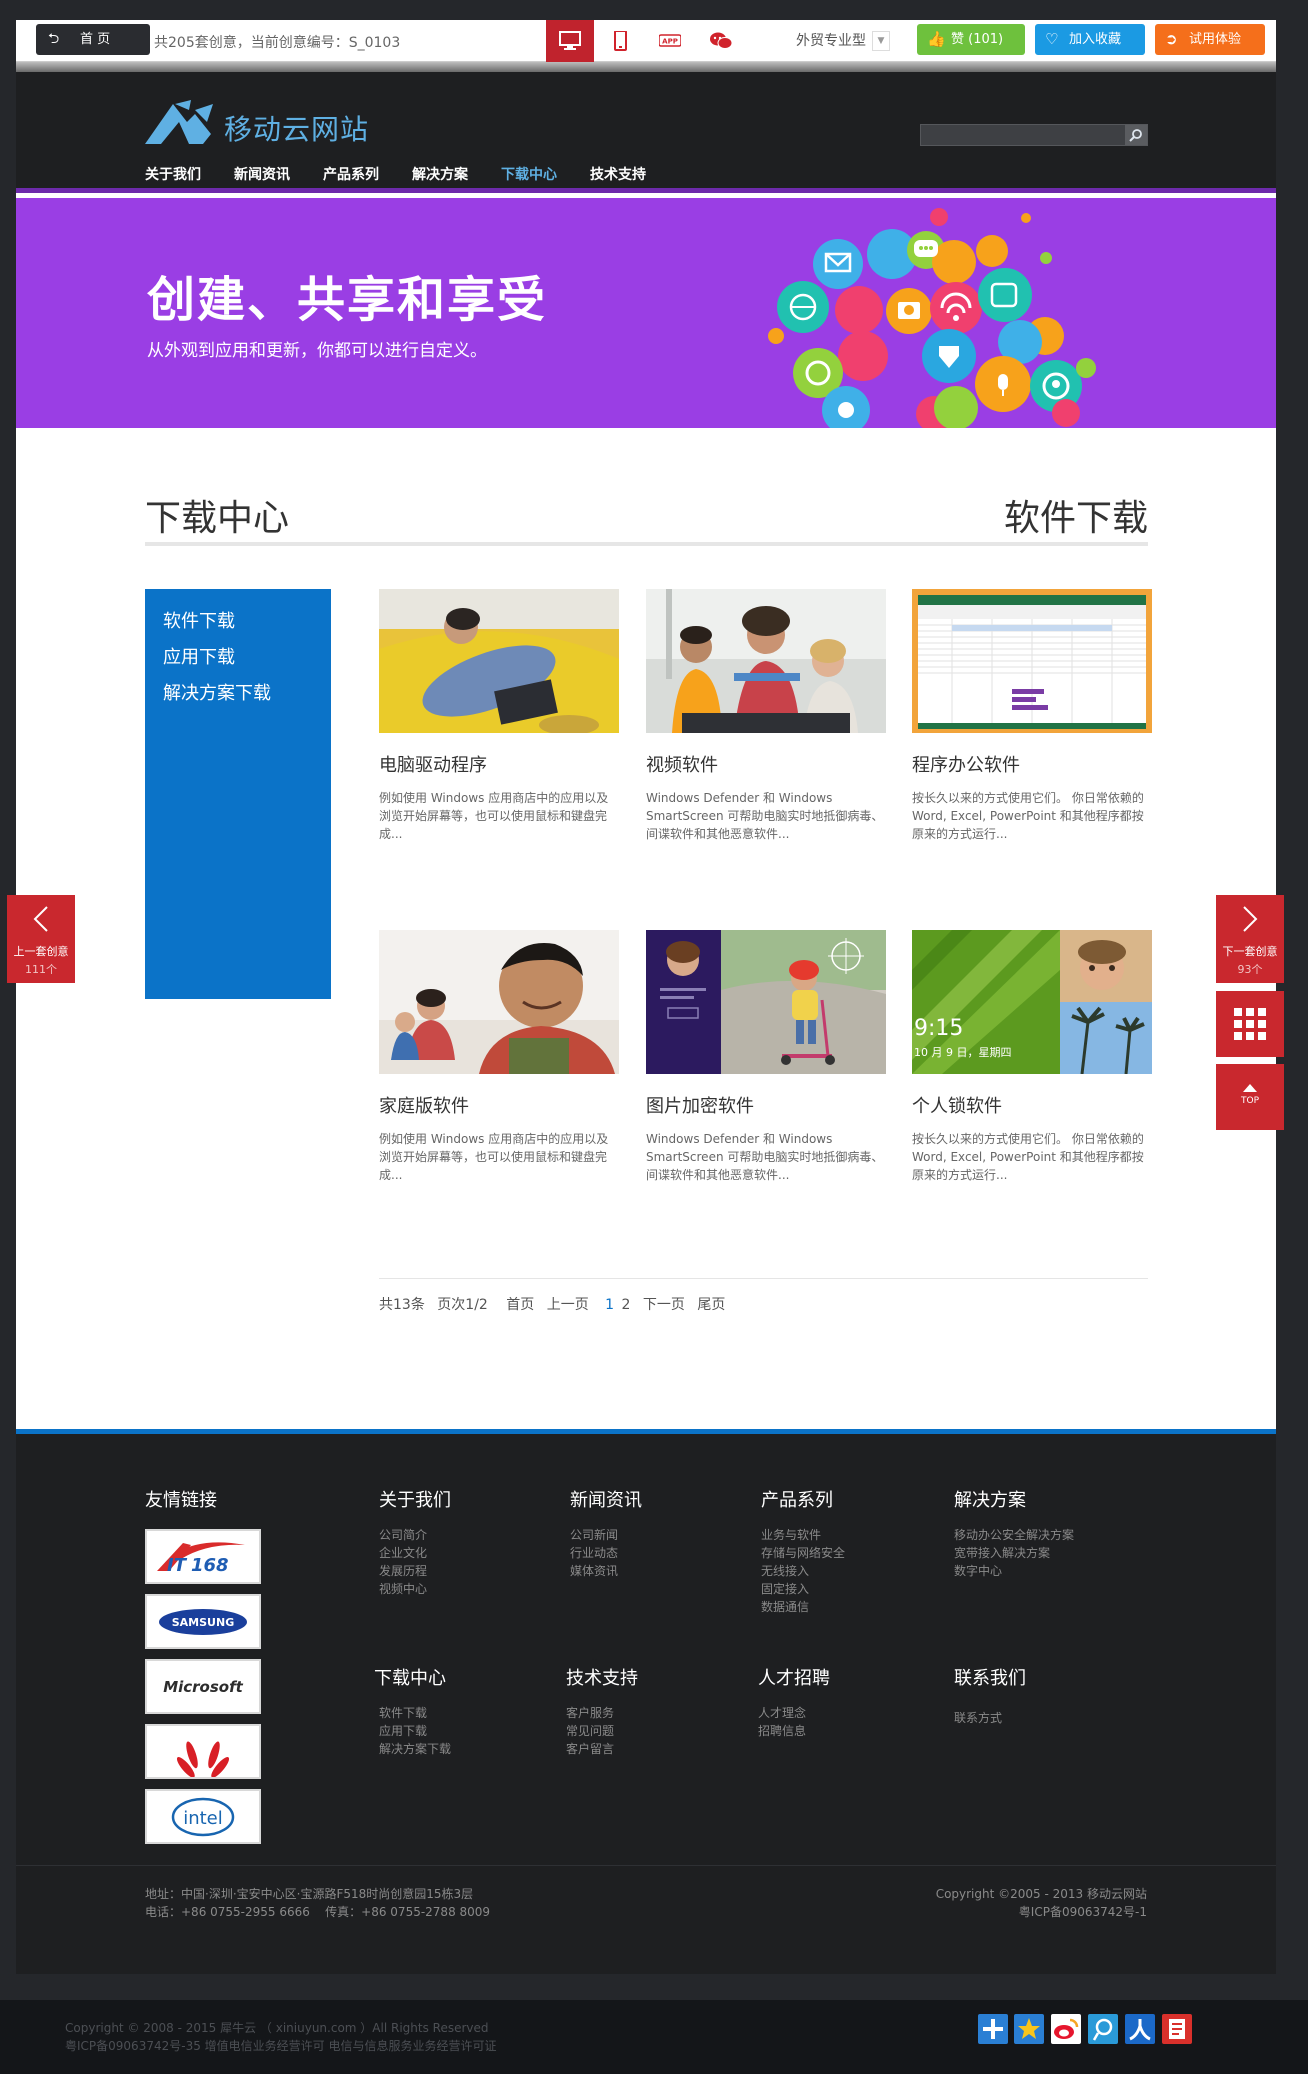 Image resolution: width=1308 pixels, height=2074 pixels. I want to click on footer-column-title: 技术支持, so click(602, 1677).